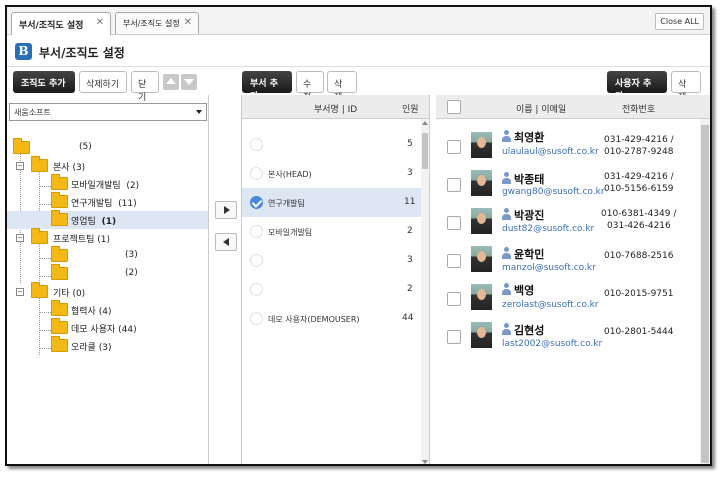 The width and height of the screenshot is (720, 477). I want to click on delete-user-button: 삭제, so click(686, 87).